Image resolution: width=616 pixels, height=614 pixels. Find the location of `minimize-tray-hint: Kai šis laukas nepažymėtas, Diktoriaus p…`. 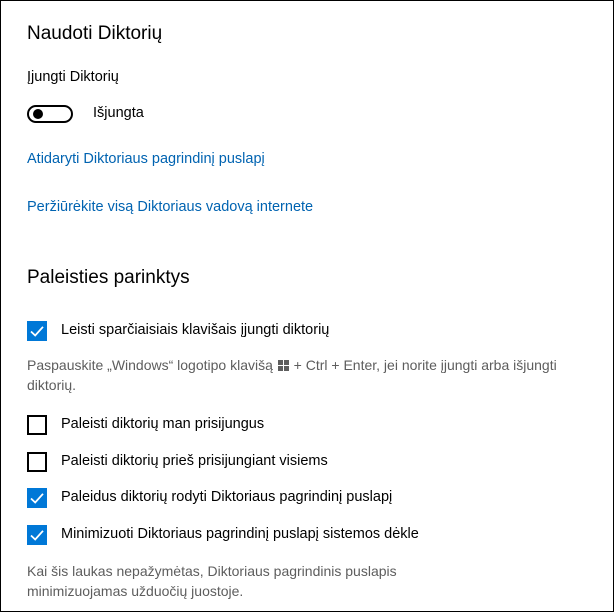

minimize-tray-hint: Kai šis laukas nepažymėtas, Diktoriaus p… is located at coordinates (212, 581).